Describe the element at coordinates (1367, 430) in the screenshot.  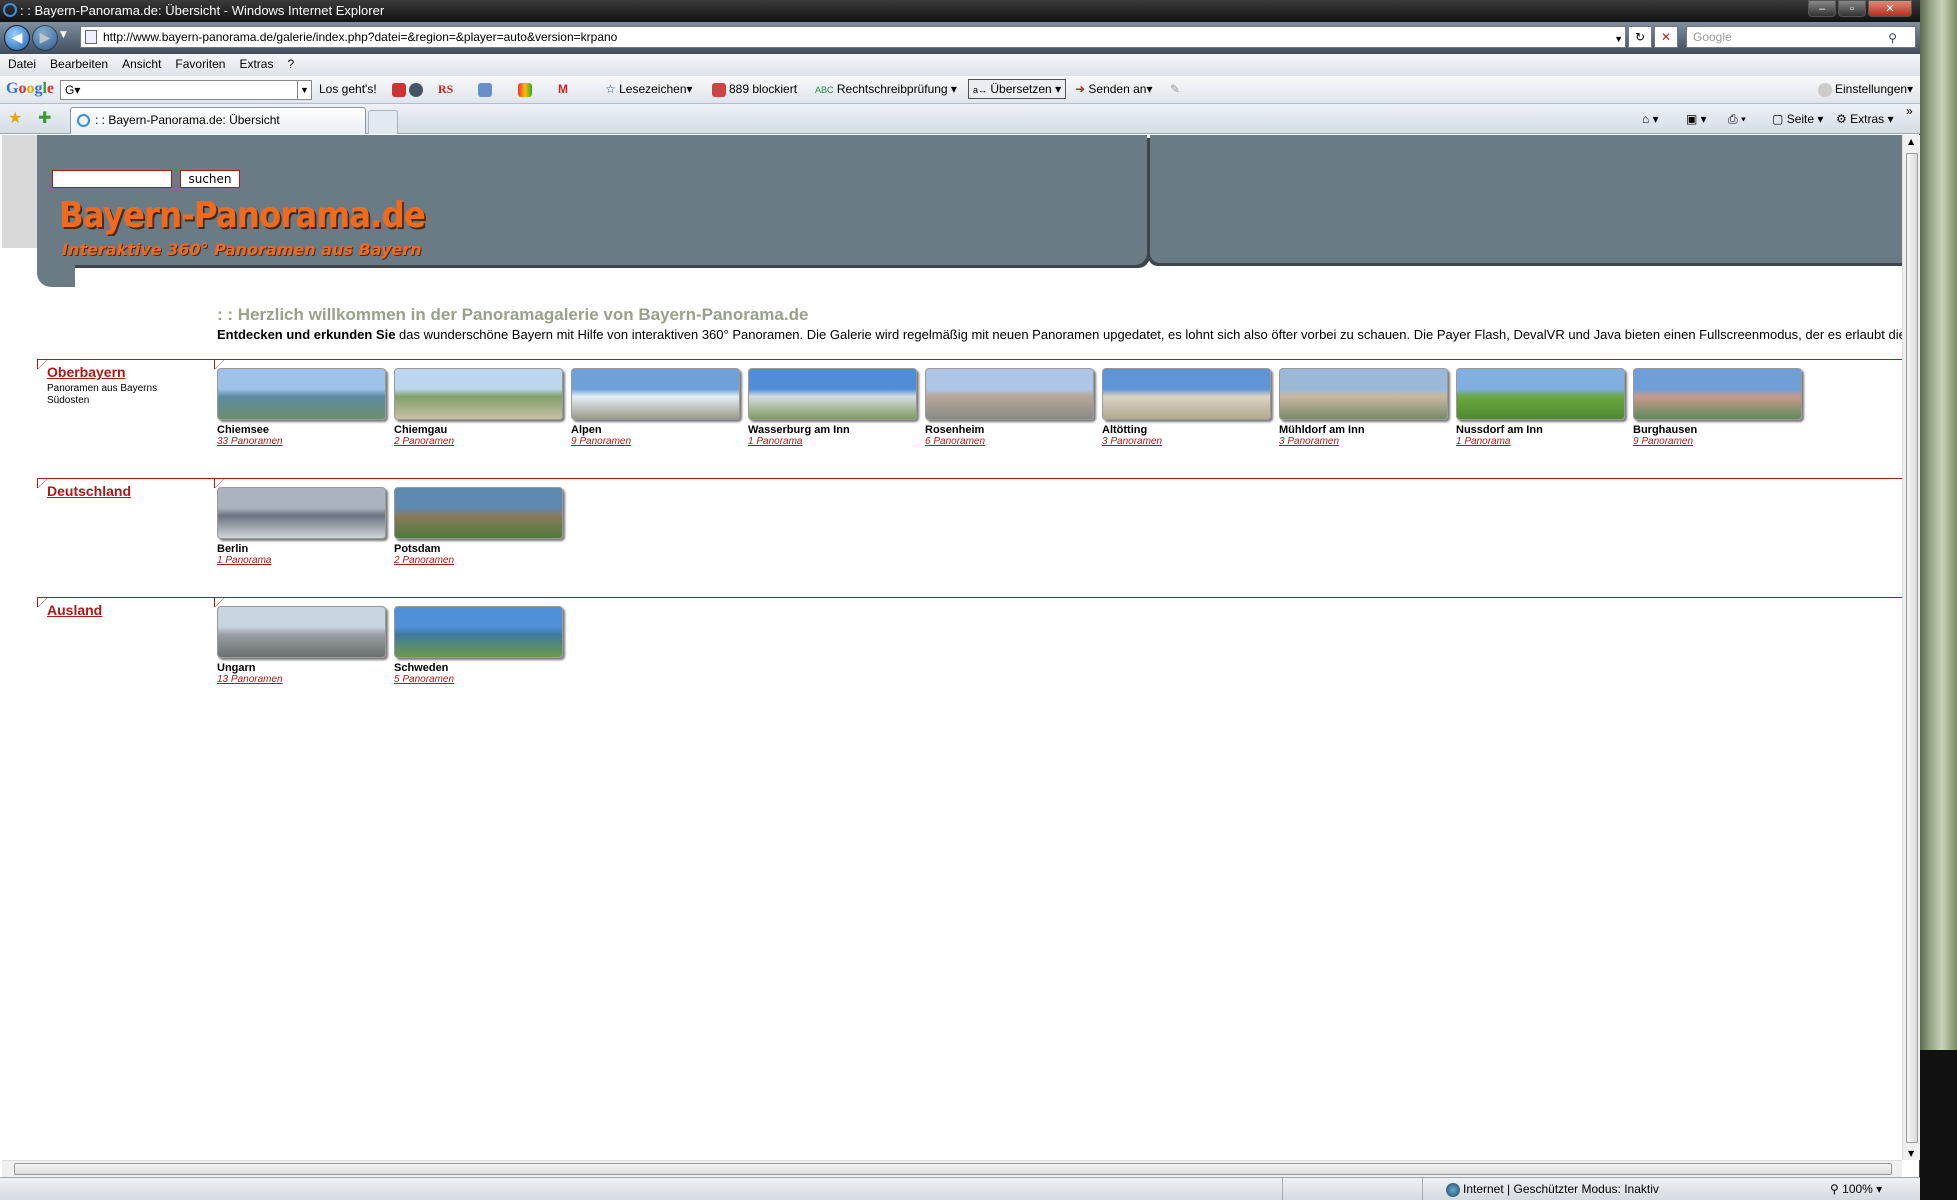
I see `region-name: Mühldorf am Inn` at that location.